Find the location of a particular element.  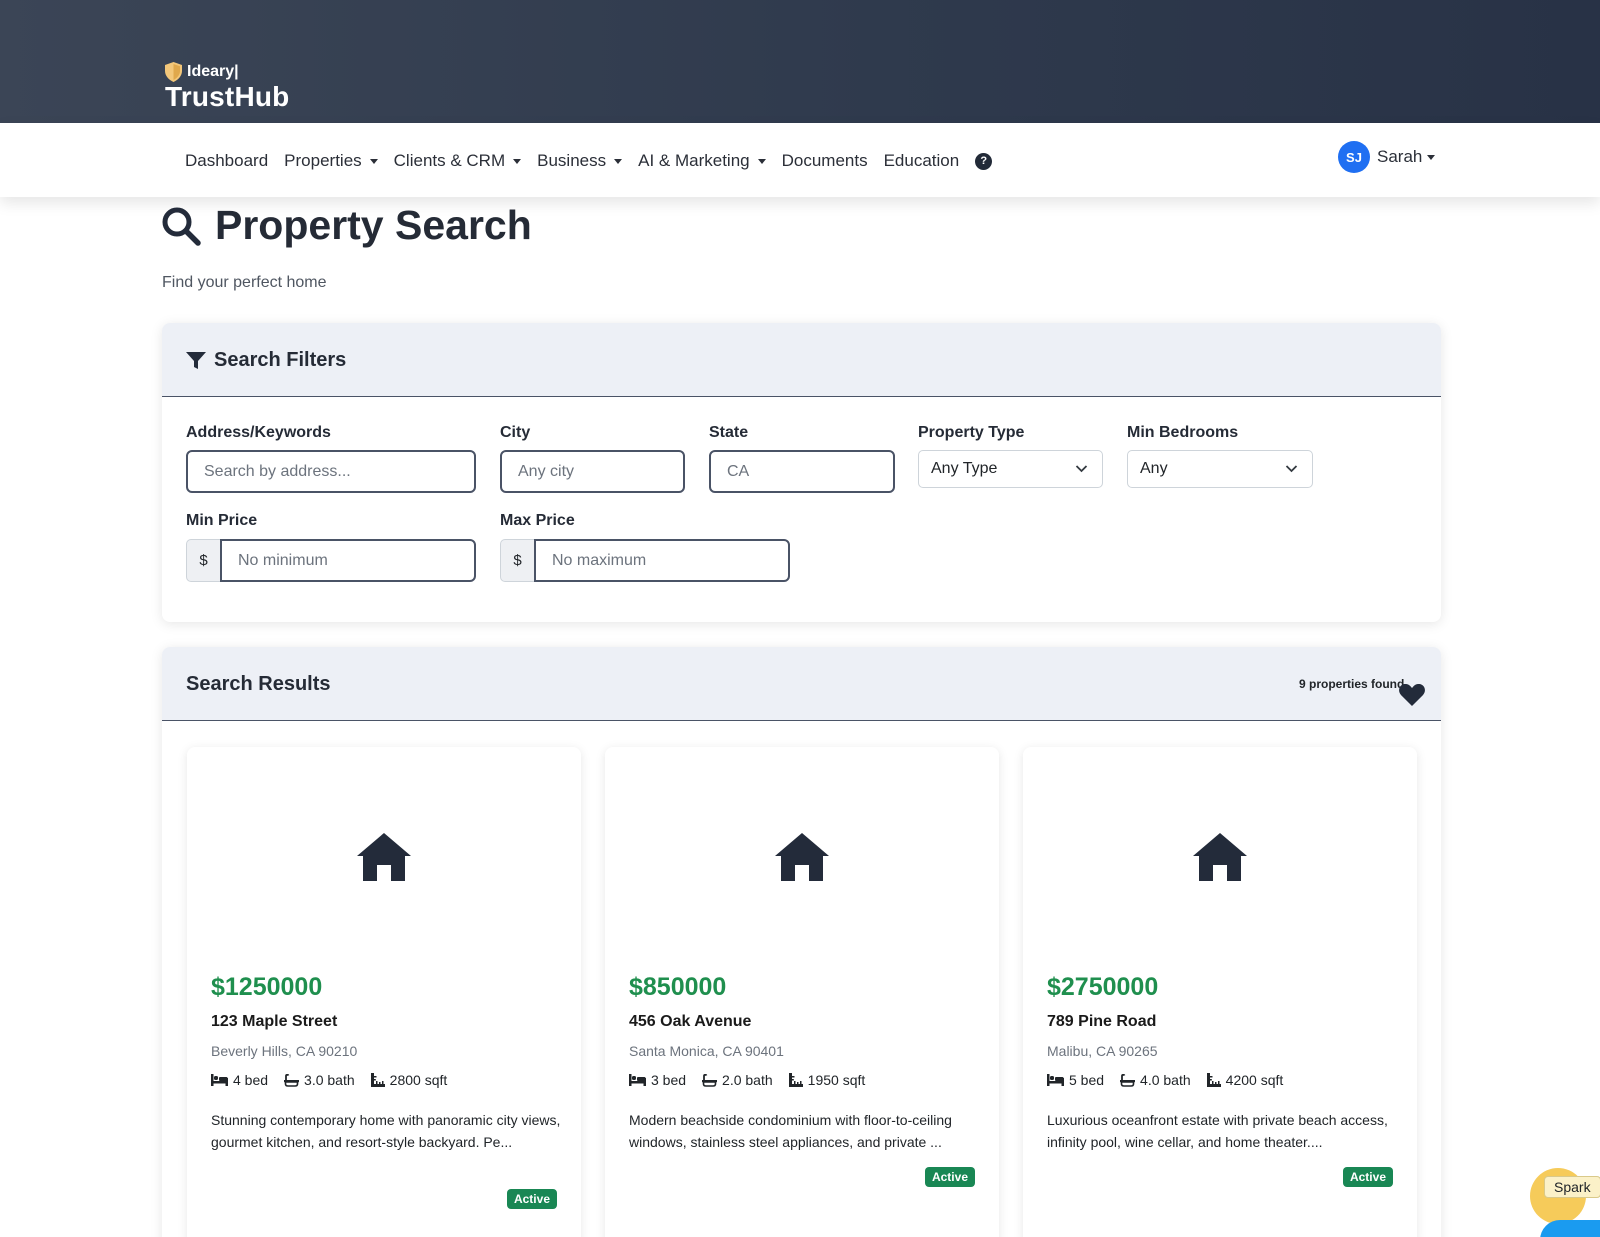

brand-main-text: TrustHub is located at coordinates (227, 96).